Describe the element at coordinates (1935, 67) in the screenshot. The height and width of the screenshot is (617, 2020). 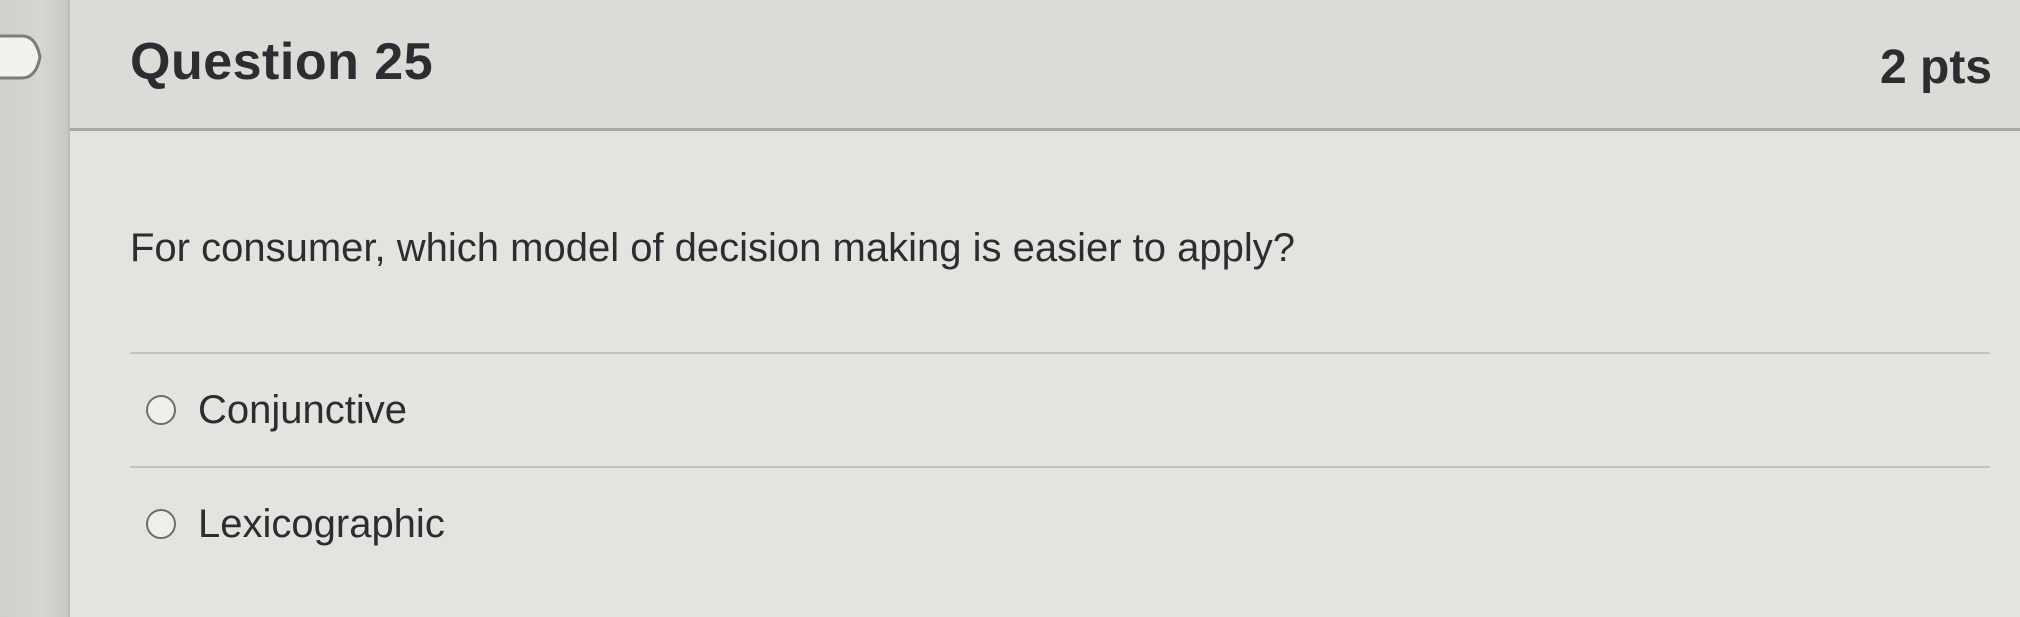
I see `question-points: 2 pts` at that location.